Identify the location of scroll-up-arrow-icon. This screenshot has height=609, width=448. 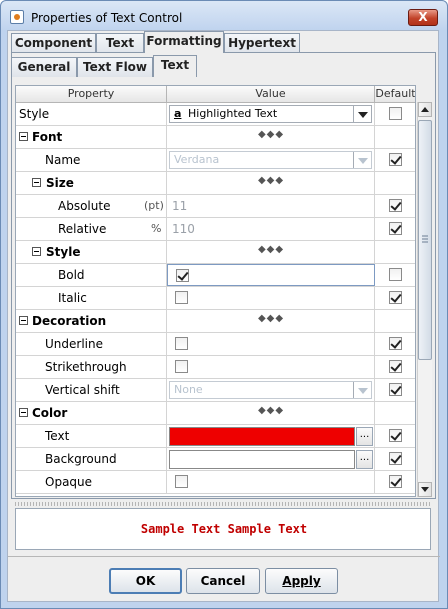
(425, 109).